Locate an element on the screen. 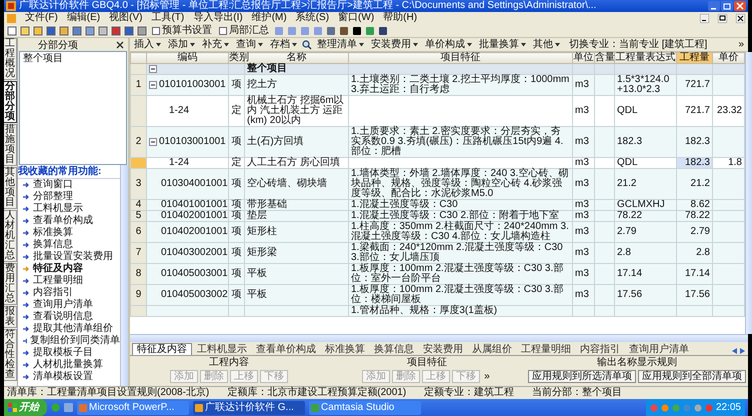 The height and width of the screenshot is (416, 752). toolbar-menu: 补充 is located at coordinates (215, 44).